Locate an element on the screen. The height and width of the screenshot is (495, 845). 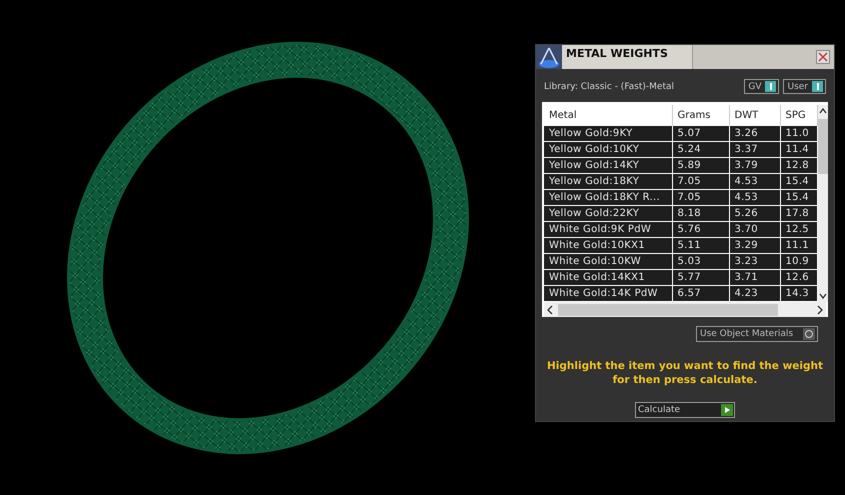
table-cell: White Gold:10KW is located at coordinates (608, 262).